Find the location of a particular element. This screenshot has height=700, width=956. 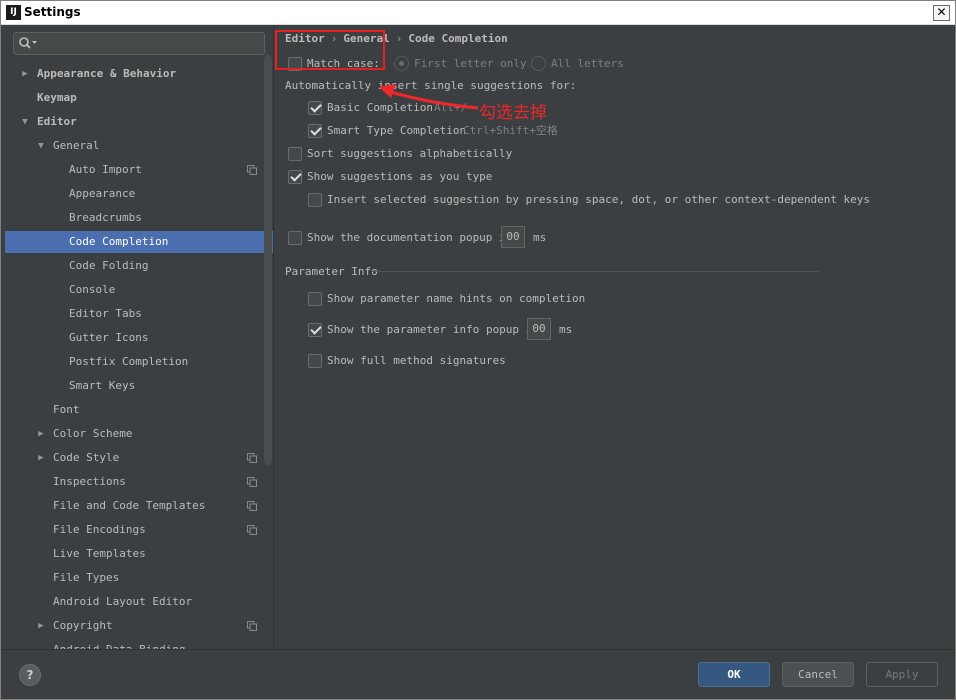

tree-item: Android Data Binding is located at coordinates (139, 644).